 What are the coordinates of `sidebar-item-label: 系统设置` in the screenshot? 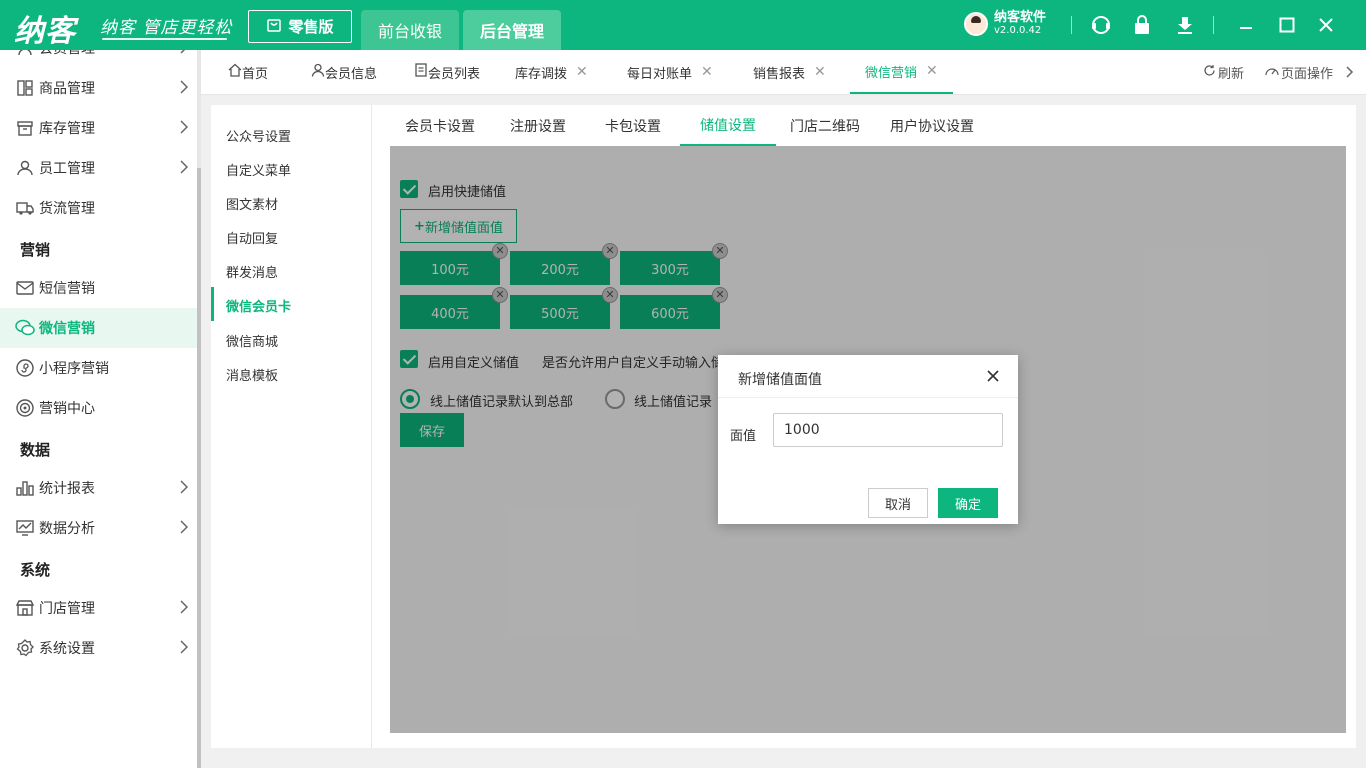 It's located at (67, 649).